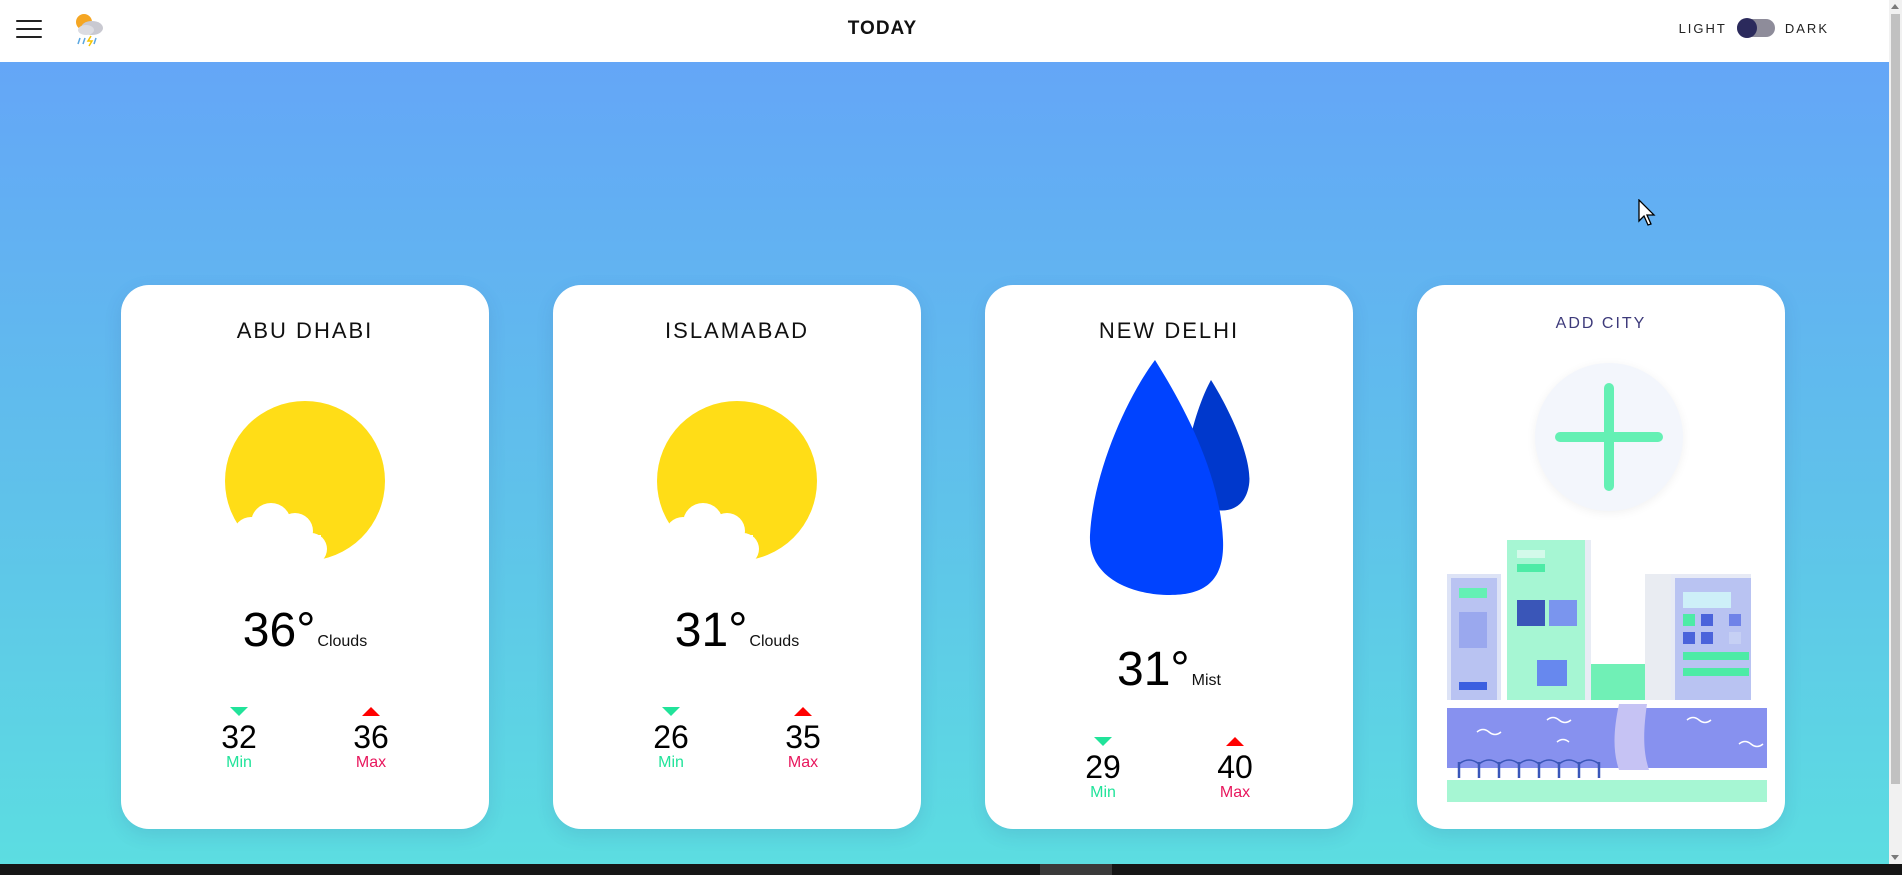  What do you see at coordinates (671, 737) in the screenshot?
I see `min-value: 26` at bounding box center [671, 737].